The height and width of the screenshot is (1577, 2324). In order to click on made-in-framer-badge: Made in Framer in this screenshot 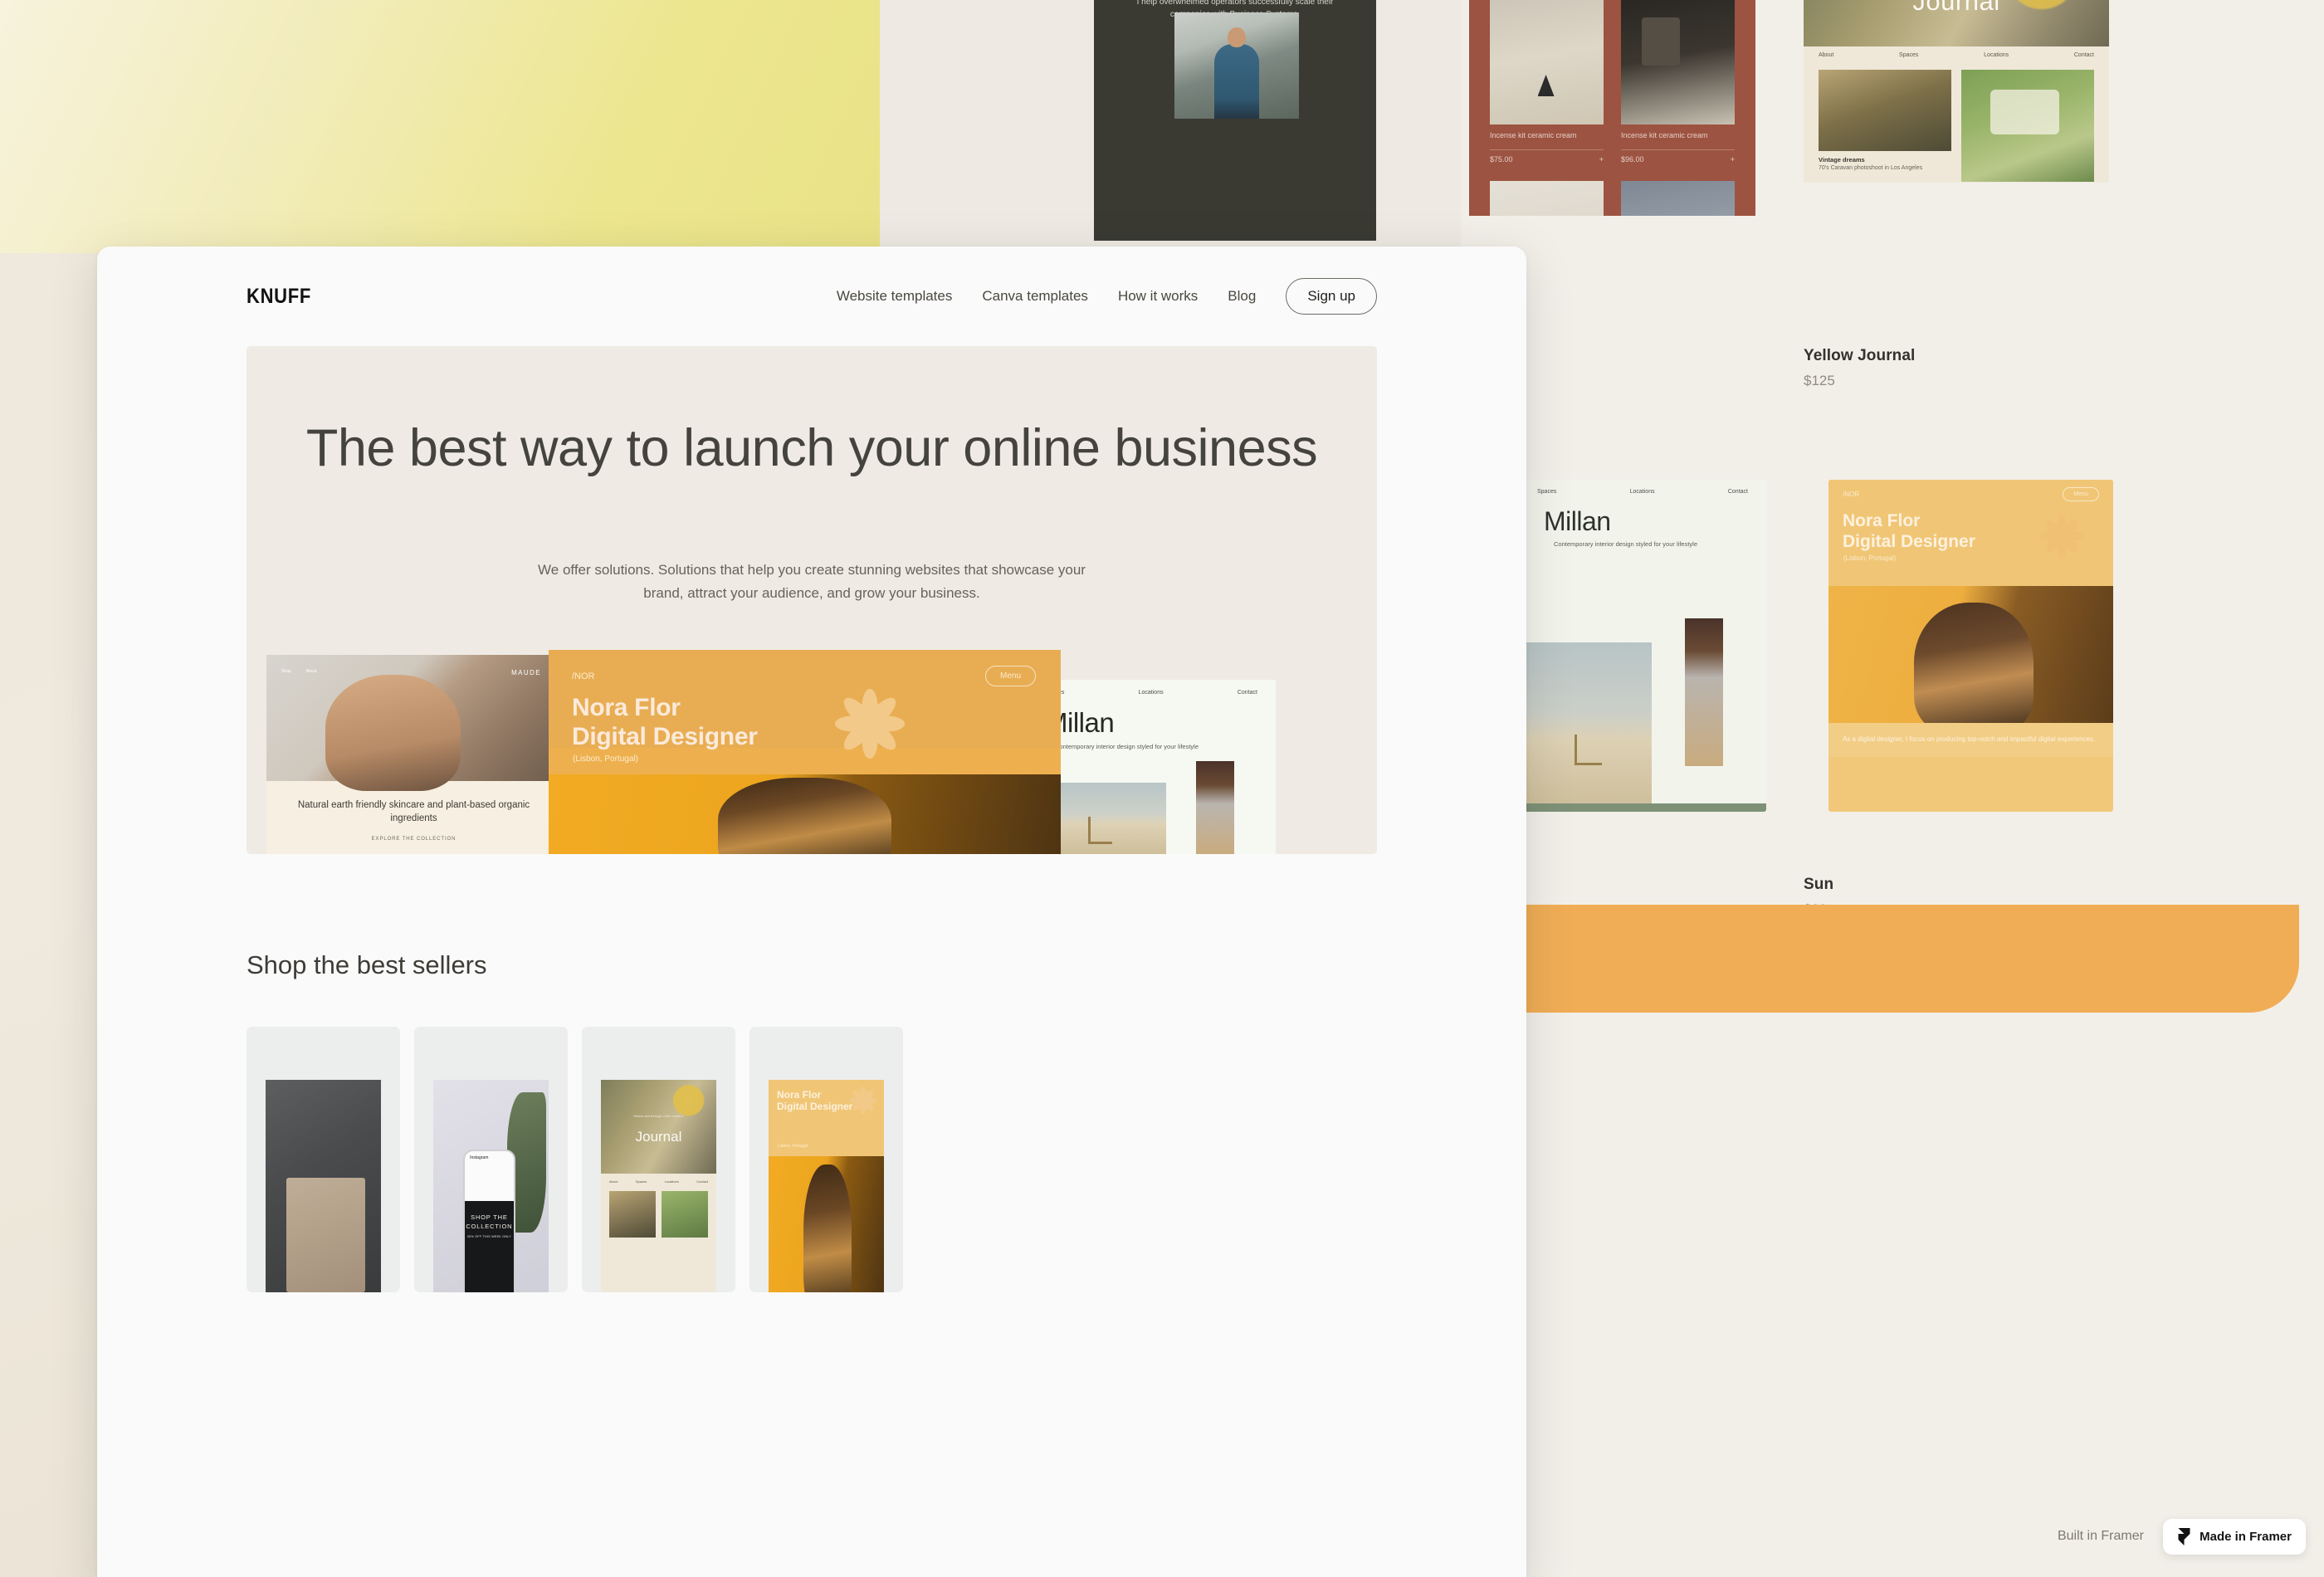, I will do `click(2234, 1537)`.